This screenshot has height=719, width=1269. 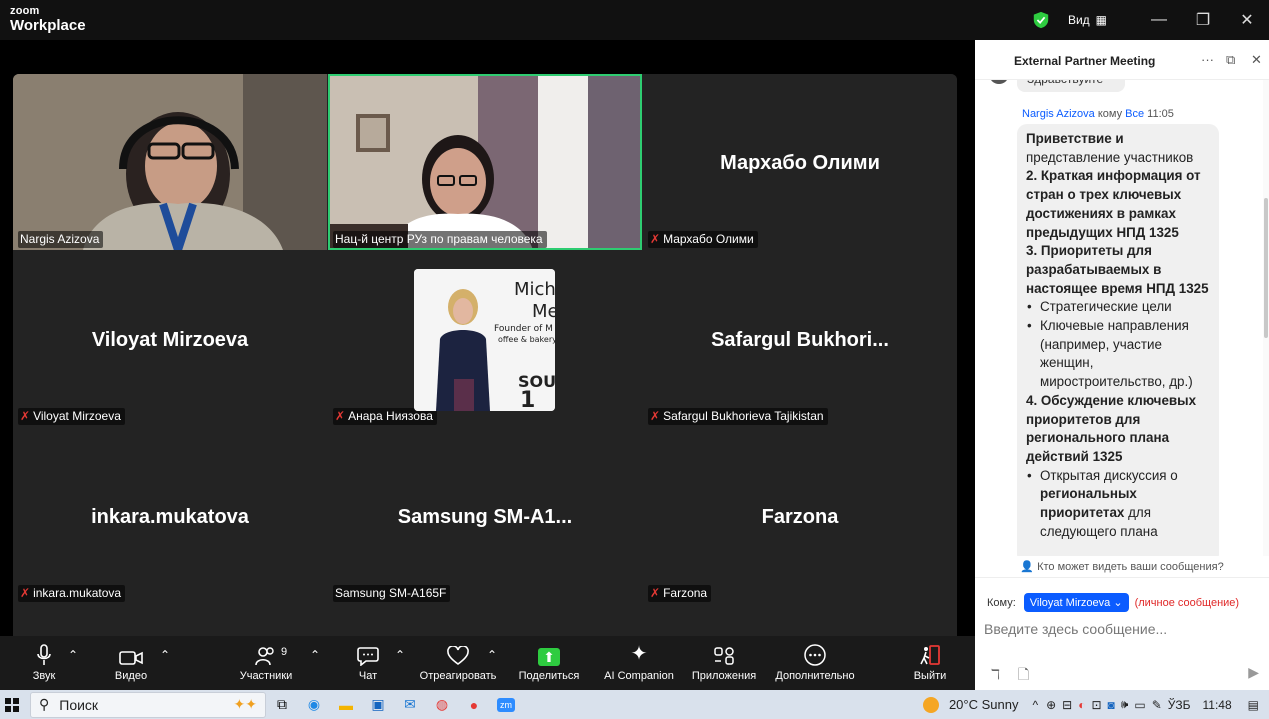 I want to click on title-bar: zoom Workplace Вид ▦ — ❐ ✕, so click(x=634, y=20).